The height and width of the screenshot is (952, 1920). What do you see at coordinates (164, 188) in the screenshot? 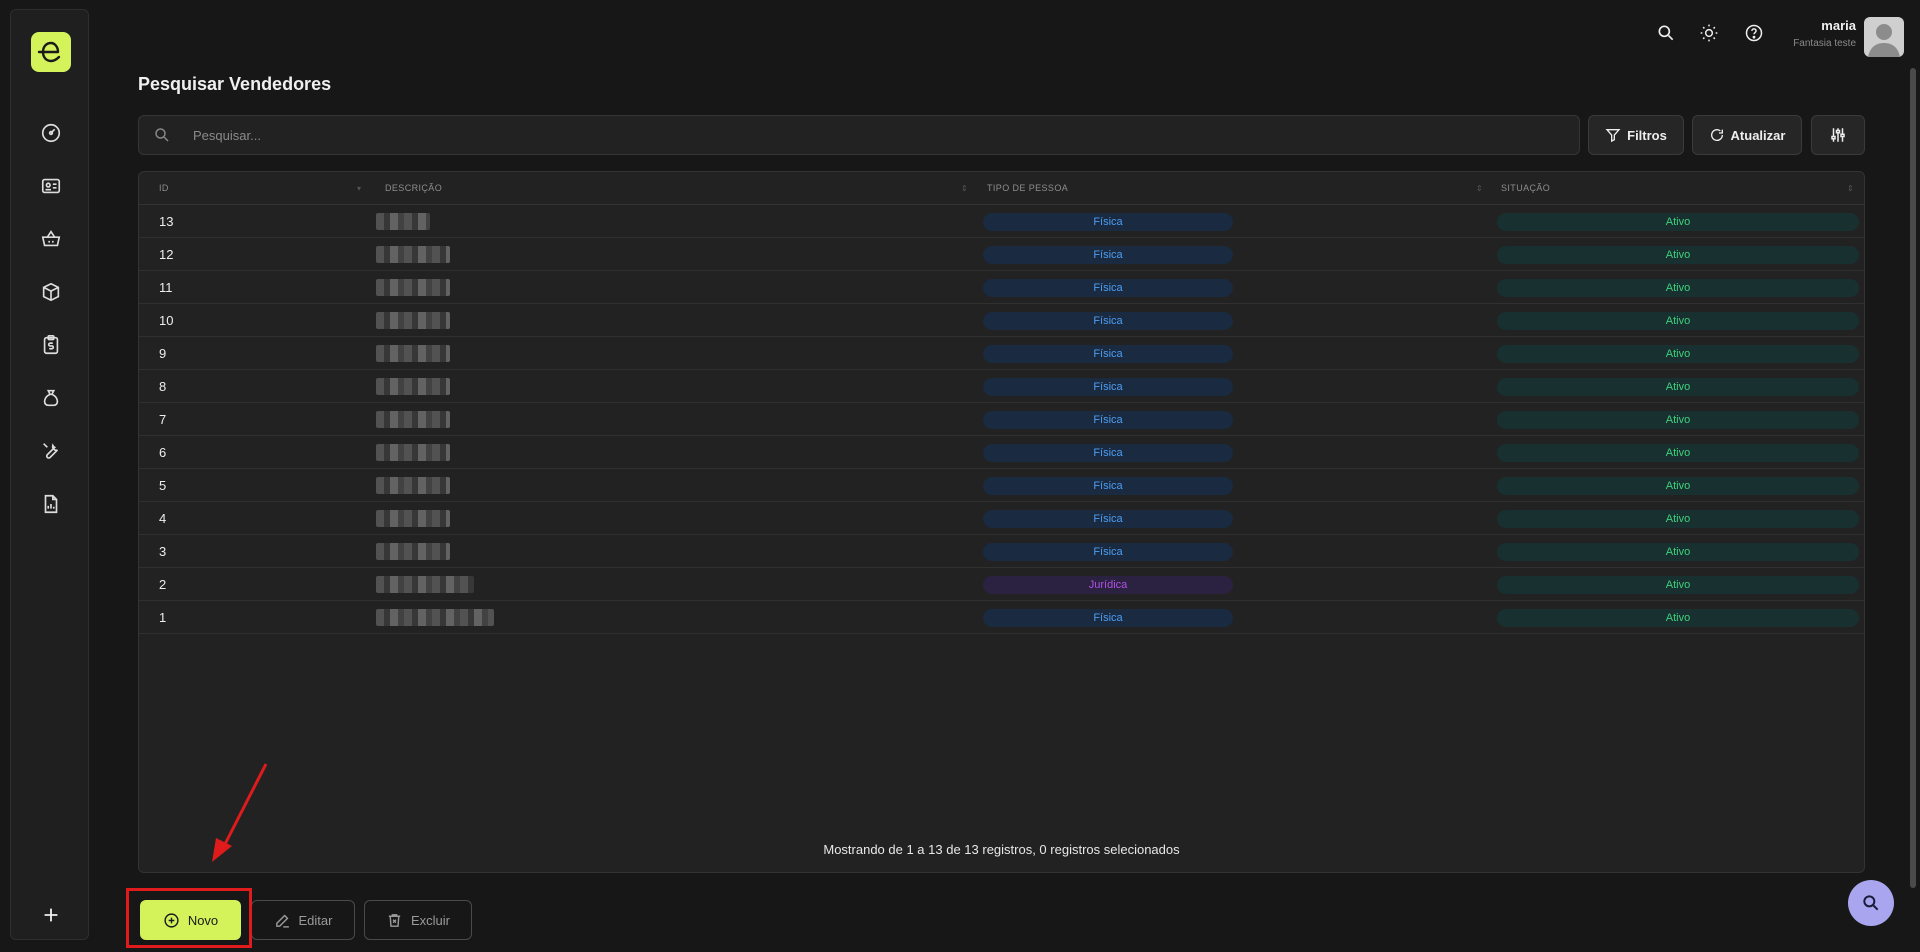
I see `column-header-id: ID` at bounding box center [164, 188].